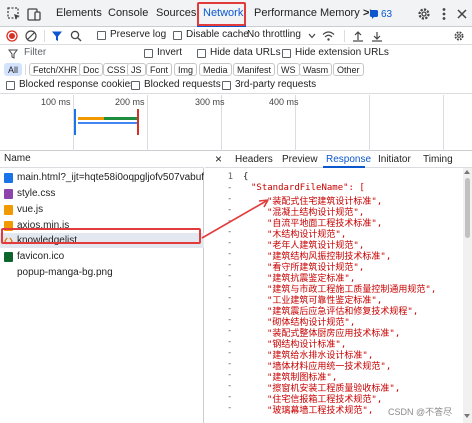 The image size is (472, 423). What do you see at coordinates (65, 272) in the screenshot?
I see `request-name: popup-manga-bg.png` at bounding box center [65, 272].